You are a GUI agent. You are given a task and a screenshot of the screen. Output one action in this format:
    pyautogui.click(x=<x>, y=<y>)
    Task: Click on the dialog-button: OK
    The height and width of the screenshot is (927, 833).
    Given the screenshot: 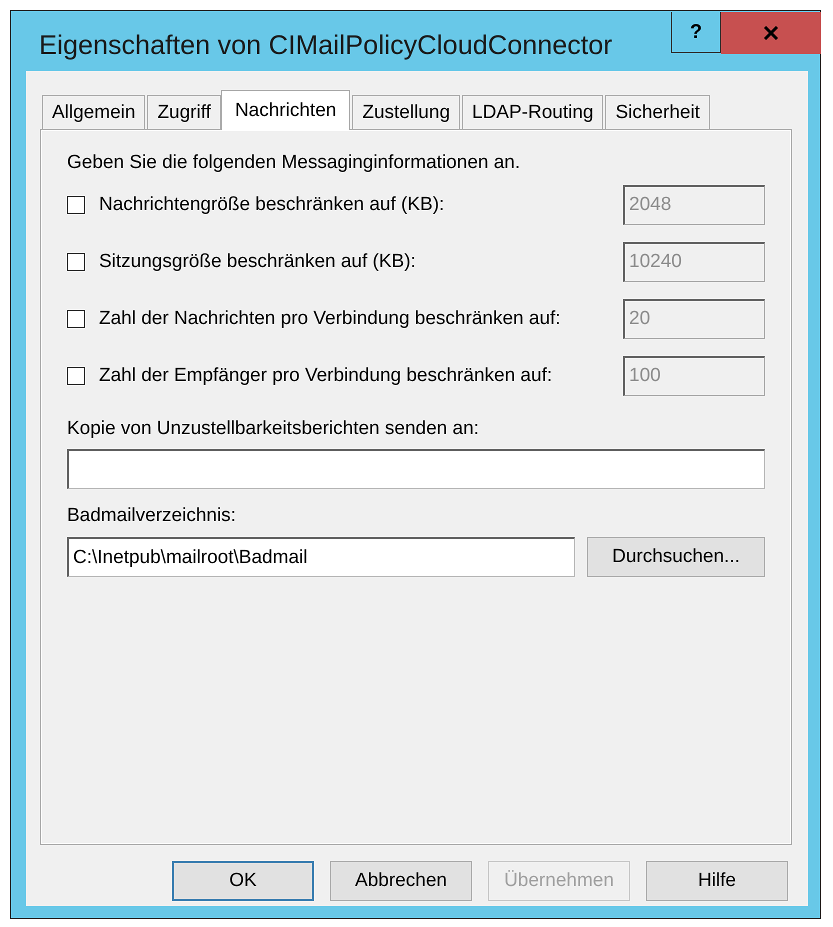 What is the action you would take?
    pyautogui.click(x=243, y=881)
    